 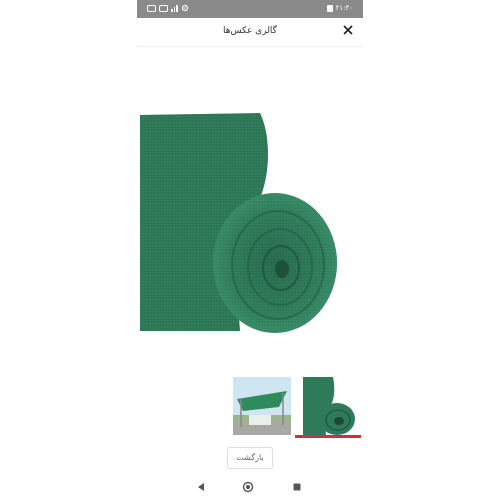 I want to click on app-icon, so click(x=163, y=8).